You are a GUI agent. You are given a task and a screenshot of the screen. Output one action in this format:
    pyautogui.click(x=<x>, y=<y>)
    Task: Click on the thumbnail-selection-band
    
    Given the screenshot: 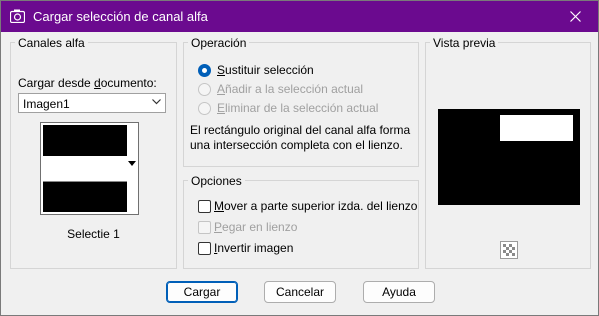 What is the action you would take?
    pyautogui.click(x=85, y=169)
    